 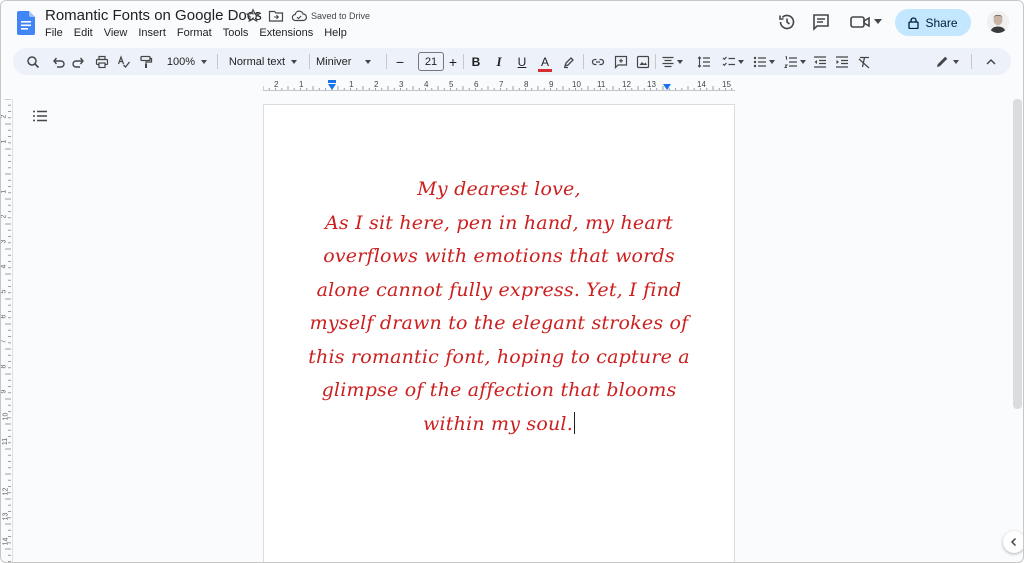 What do you see at coordinates (728, 61) in the screenshot?
I see `checklist-icon` at bounding box center [728, 61].